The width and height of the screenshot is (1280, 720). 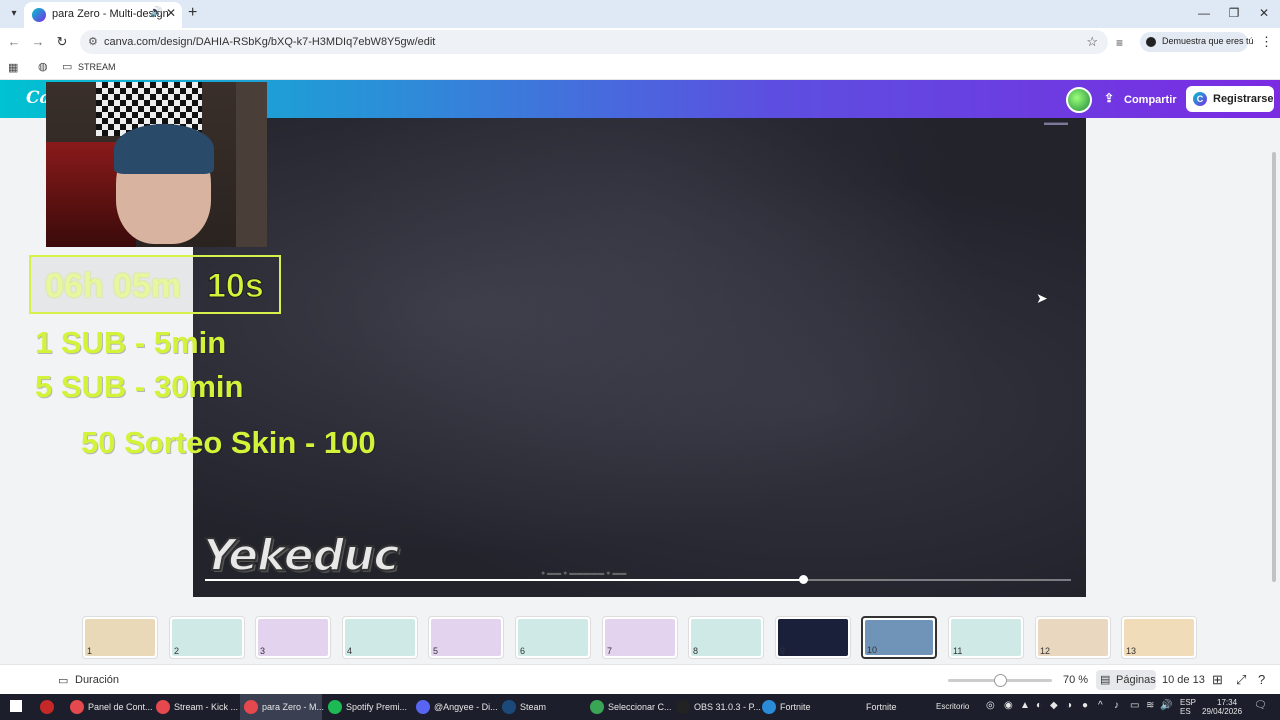 I want to click on zoom-slider, so click(x=1000, y=680).